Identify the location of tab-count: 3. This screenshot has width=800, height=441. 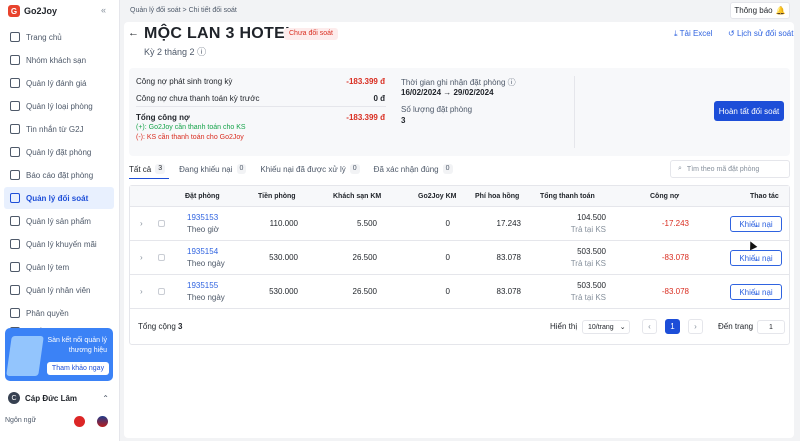
(160, 169).